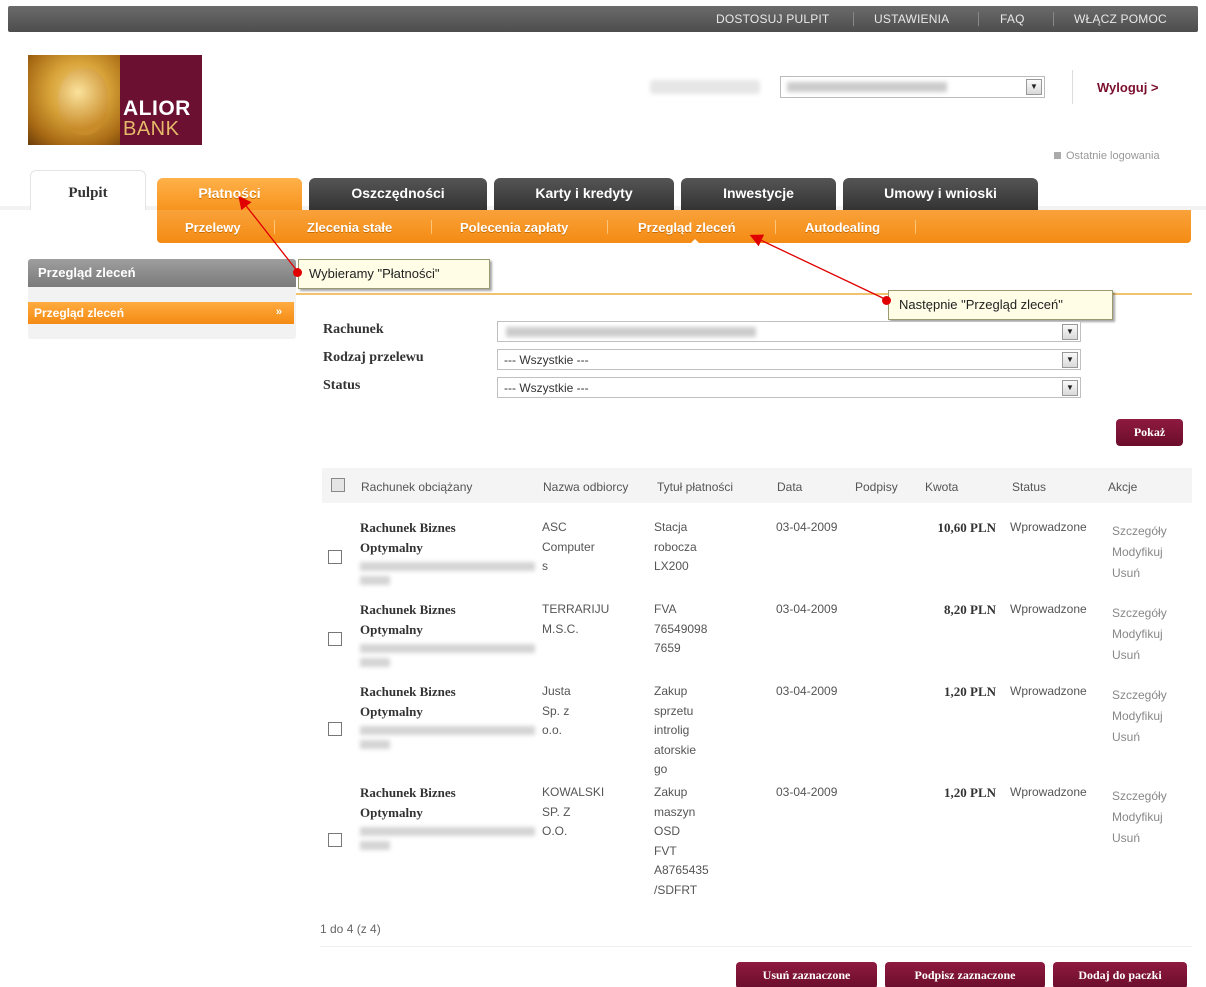  What do you see at coordinates (560, 628) in the screenshot?
I see `recipient-line: M.S.C.` at bounding box center [560, 628].